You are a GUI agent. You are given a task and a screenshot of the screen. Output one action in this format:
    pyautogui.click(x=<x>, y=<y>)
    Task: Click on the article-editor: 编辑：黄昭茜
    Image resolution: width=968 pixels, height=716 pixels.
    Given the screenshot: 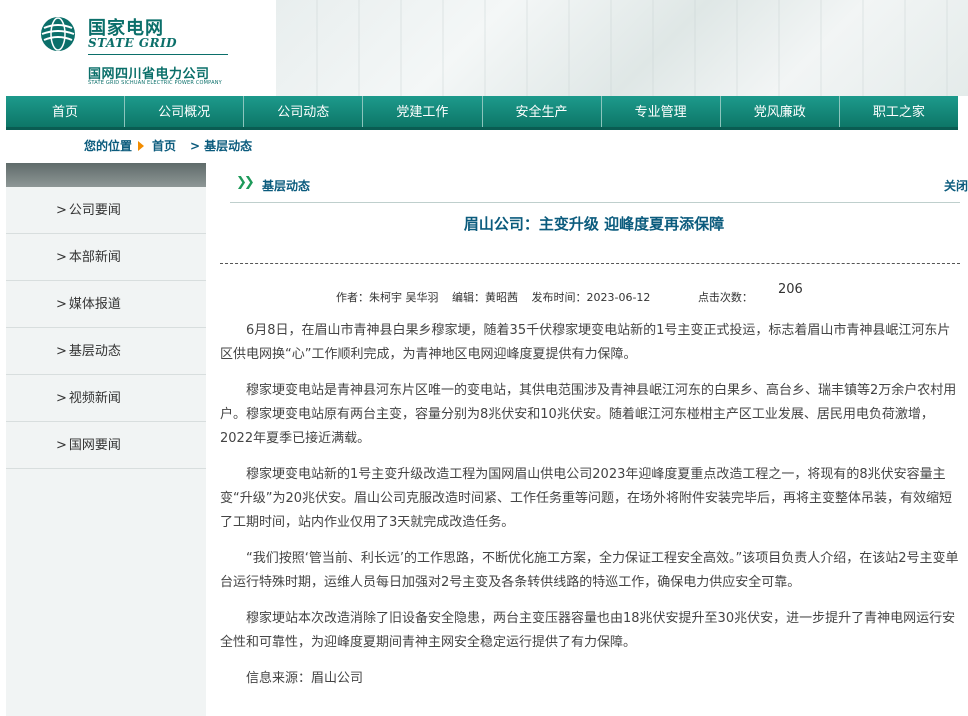 What is the action you would take?
    pyautogui.click(x=485, y=297)
    